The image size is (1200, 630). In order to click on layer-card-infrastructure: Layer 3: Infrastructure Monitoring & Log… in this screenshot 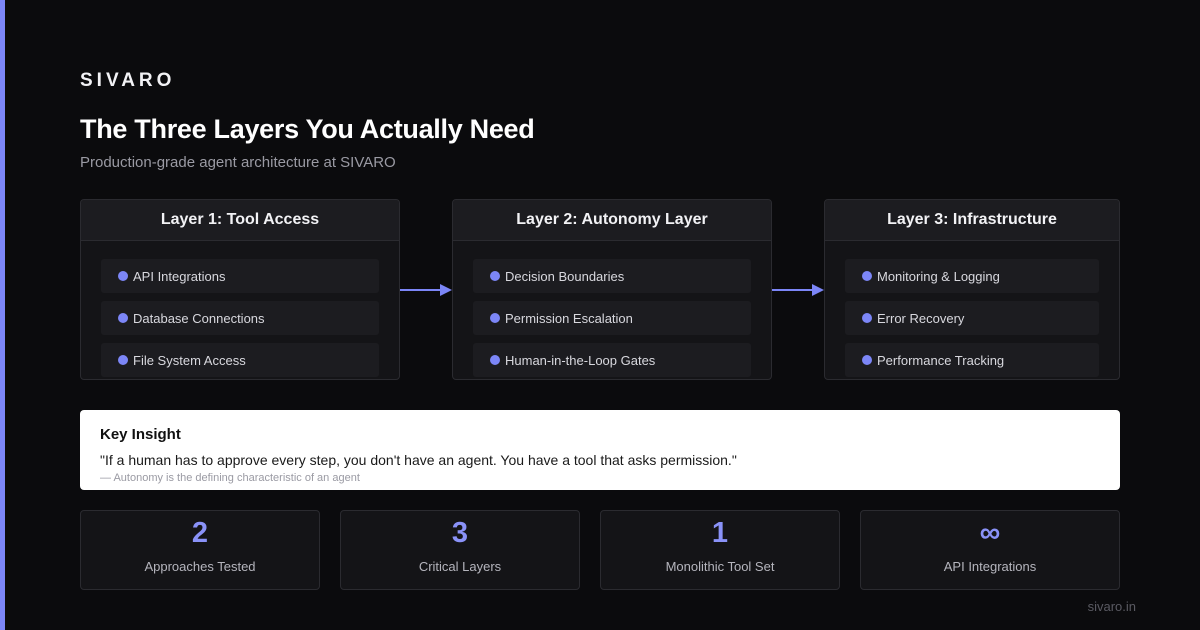, I will do `click(972, 289)`.